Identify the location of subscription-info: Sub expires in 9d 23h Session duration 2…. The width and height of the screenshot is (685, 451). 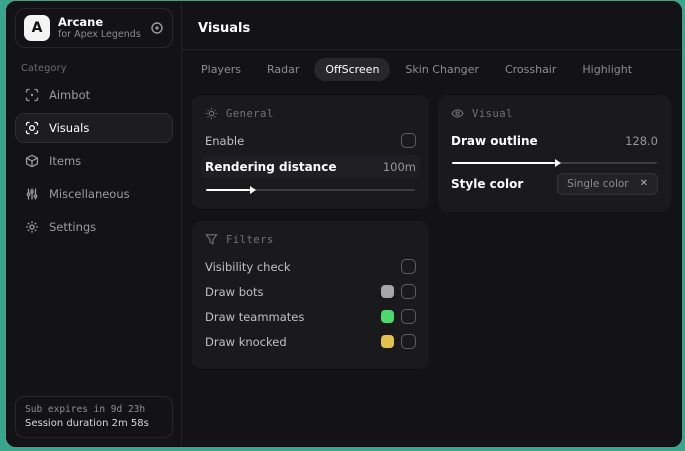
(94, 417).